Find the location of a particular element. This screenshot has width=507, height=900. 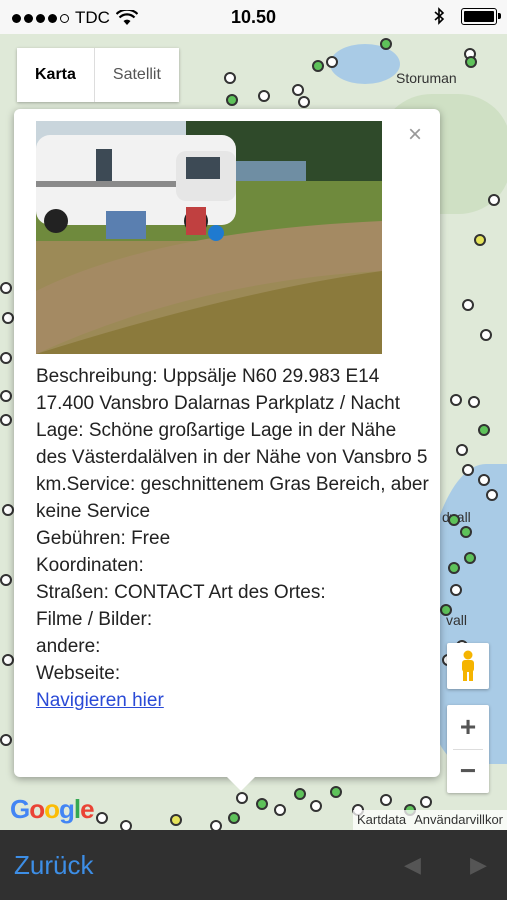

zoom-out-button: − is located at coordinates (468, 771).